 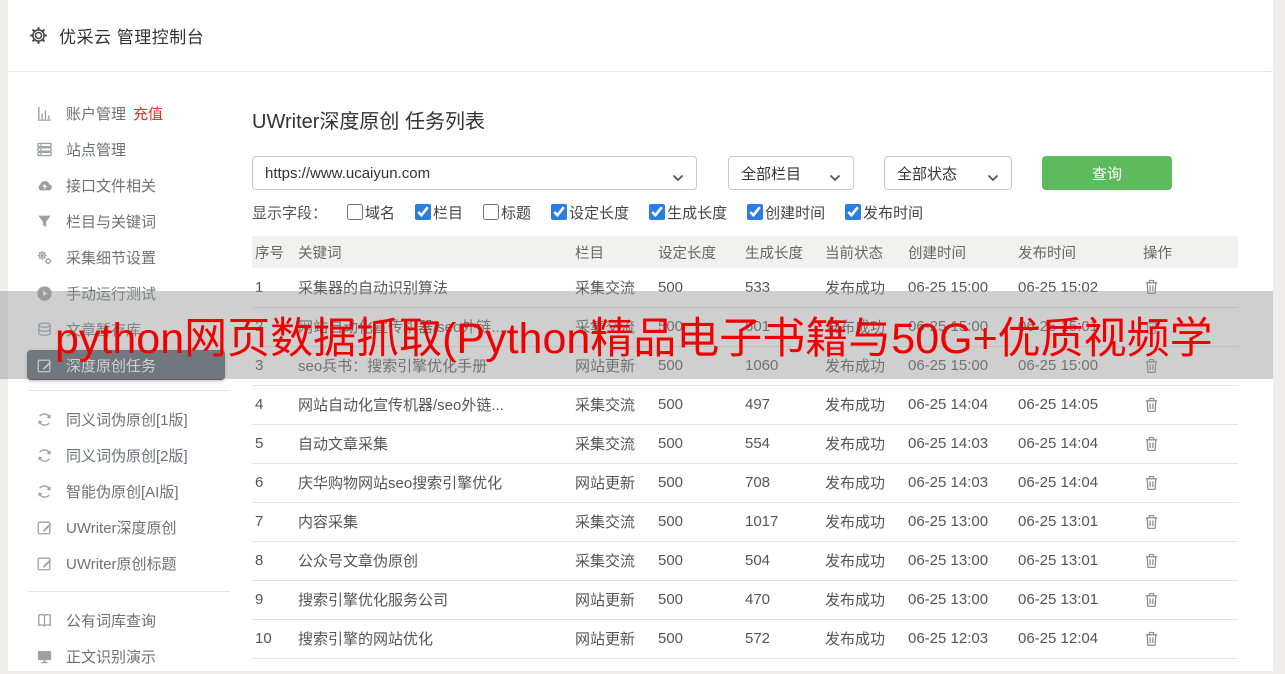 I want to click on field-checkbox-item: 栏目, so click(x=439, y=212).